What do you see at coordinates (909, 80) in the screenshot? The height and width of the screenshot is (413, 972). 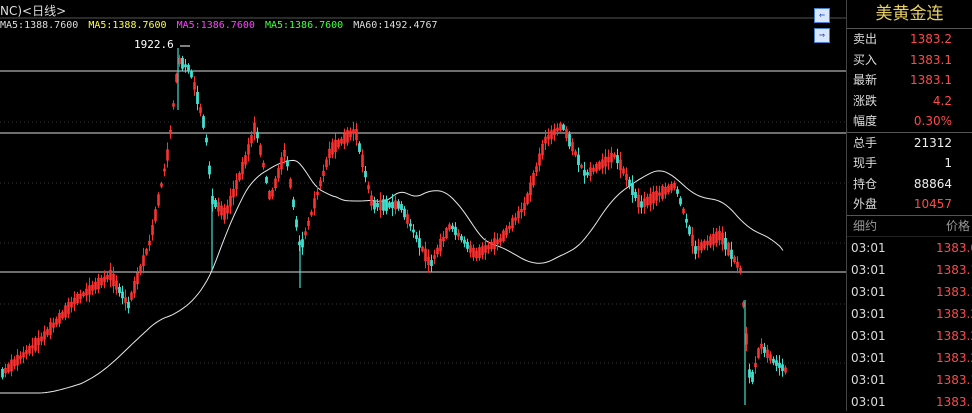 I see `quote-row: 最新 1383.1` at bounding box center [909, 80].